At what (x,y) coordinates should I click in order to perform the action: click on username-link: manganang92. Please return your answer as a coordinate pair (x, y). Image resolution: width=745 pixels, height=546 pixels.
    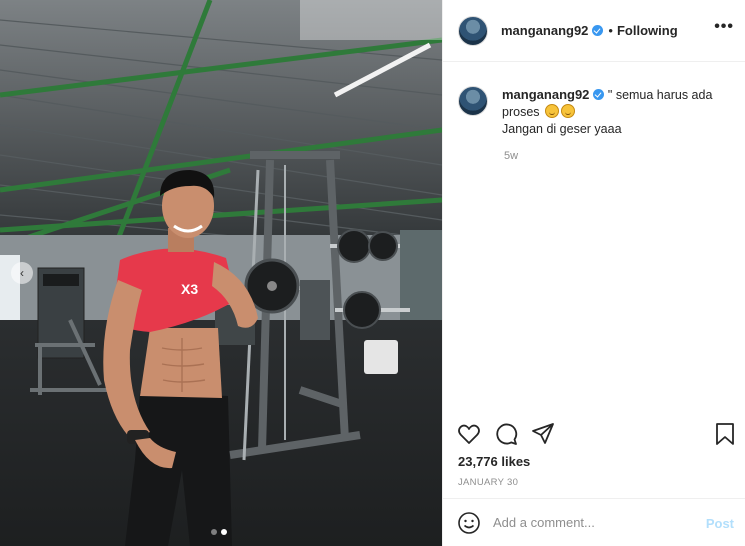
    Looking at the image, I should click on (544, 30).